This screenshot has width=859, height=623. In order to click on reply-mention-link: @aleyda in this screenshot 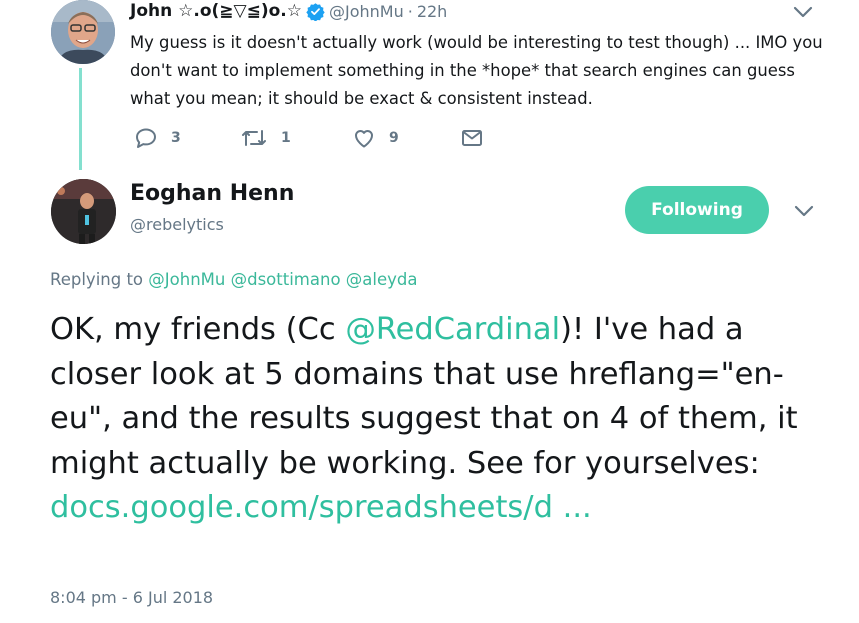, I will do `click(382, 279)`.